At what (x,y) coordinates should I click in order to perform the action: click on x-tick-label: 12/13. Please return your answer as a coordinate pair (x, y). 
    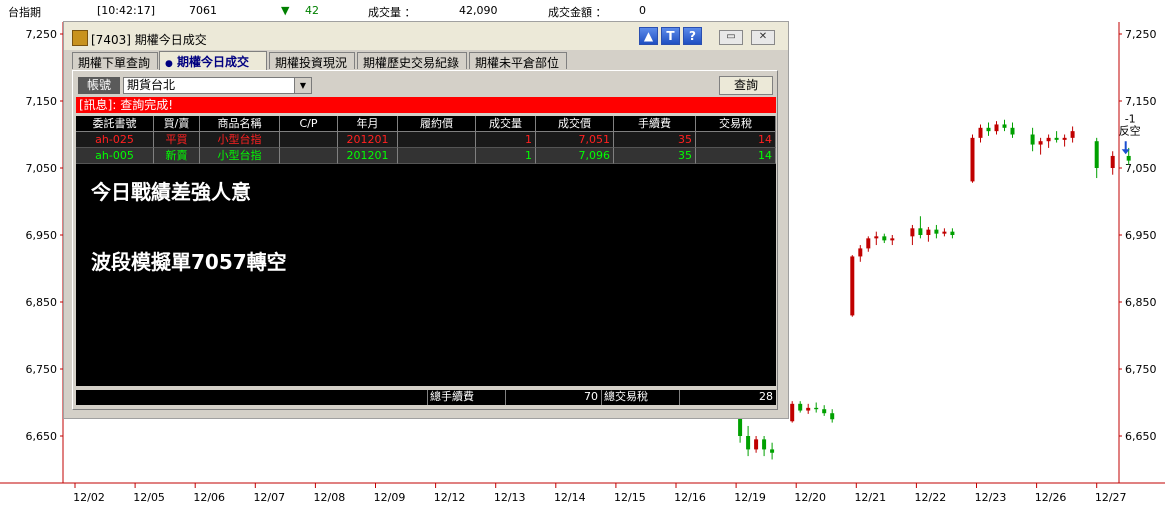
    Looking at the image, I should click on (510, 497).